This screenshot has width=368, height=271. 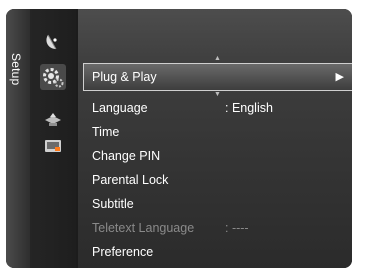 What do you see at coordinates (237, 228) in the screenshot?
I see `menu-item-value: : ----` at bounding box center [237, 228].